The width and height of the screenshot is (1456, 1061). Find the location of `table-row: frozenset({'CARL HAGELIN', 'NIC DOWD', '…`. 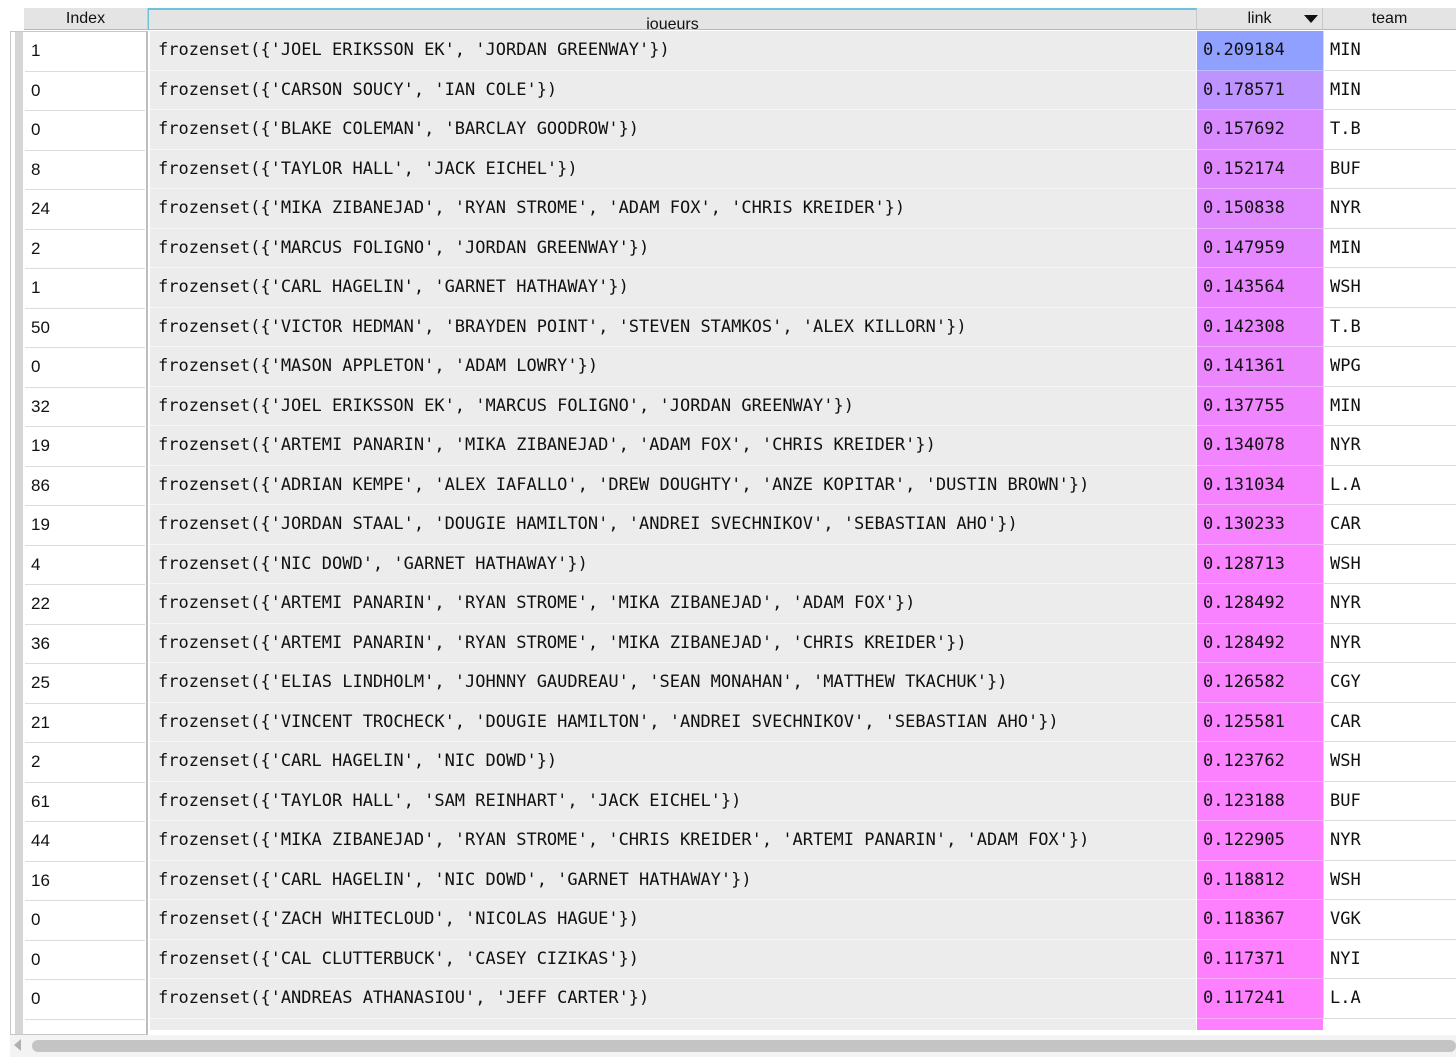

table-row: frozenset({'CARL HAGELIN', 'NIC DOWD', '… is located at coordinates (803, 880).